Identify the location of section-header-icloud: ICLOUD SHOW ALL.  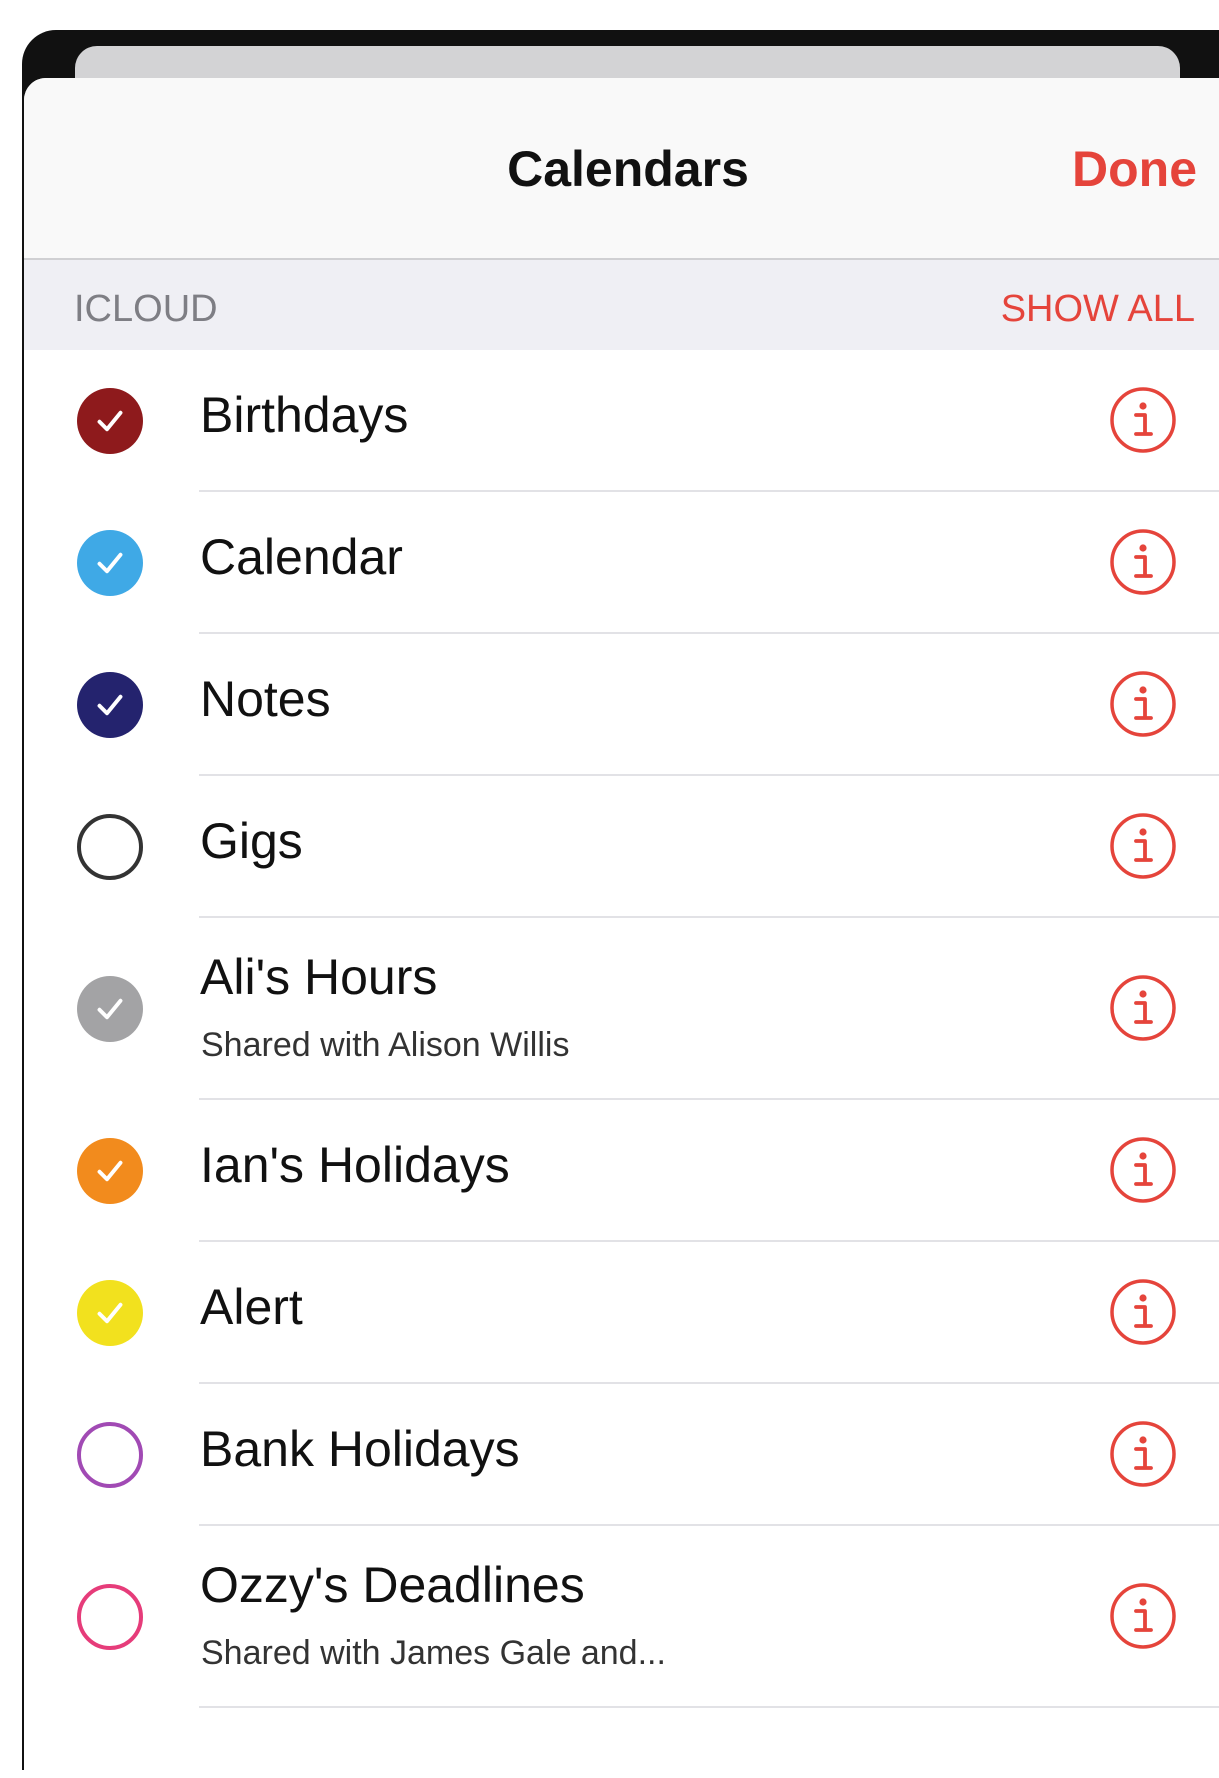
(621, 305).